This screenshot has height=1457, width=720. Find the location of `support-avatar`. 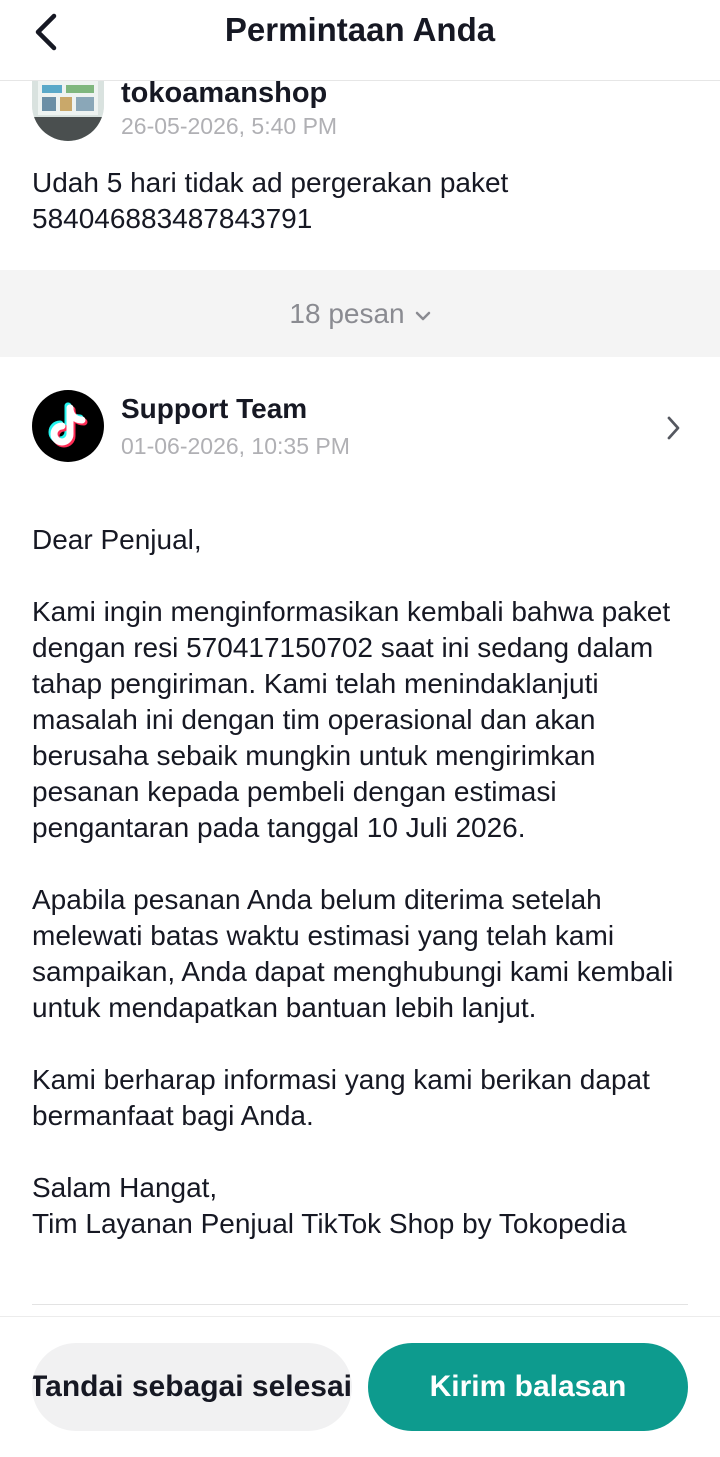

support-avatar is located at coordinates (68, 426).